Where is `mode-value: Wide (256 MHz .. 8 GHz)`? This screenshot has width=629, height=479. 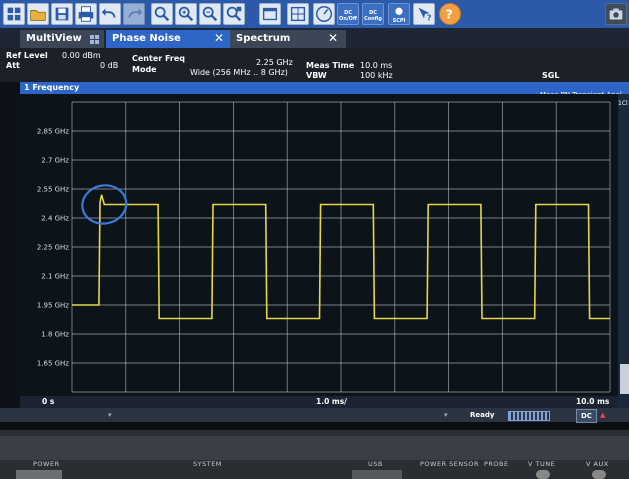
mode-value: Wide (256 MHz .. 8 GHz) is located at coordinates (239, 72).